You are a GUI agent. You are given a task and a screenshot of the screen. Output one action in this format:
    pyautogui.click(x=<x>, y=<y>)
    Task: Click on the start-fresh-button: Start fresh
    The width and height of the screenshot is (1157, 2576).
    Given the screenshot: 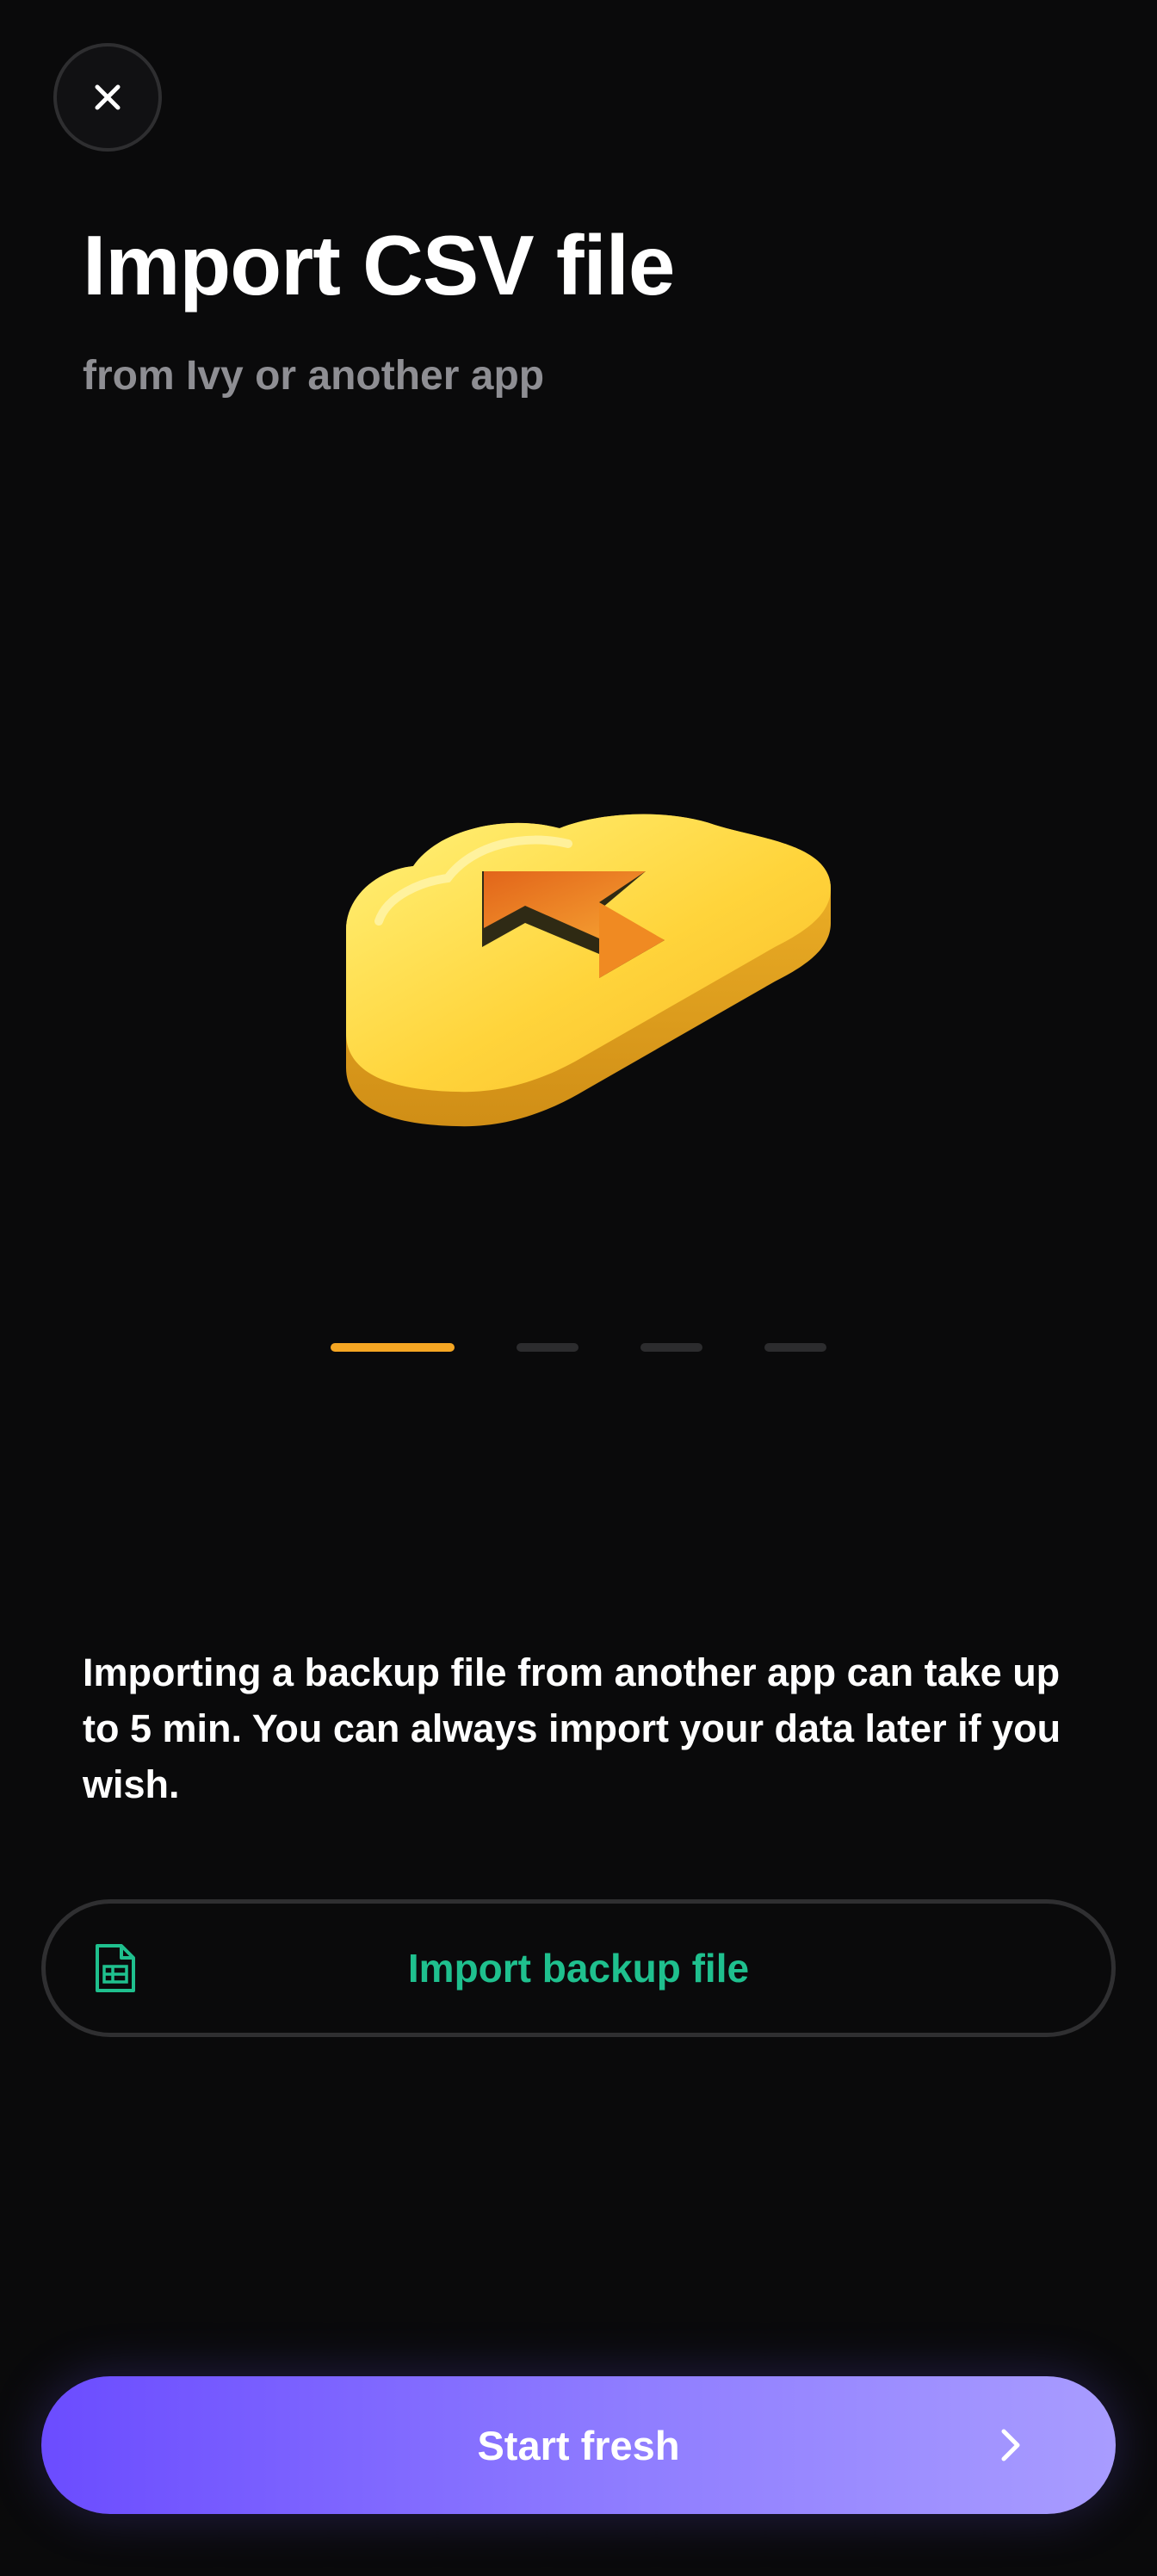 What is the action you would take?
    pyautogui.click(x=579, y=2445)
    